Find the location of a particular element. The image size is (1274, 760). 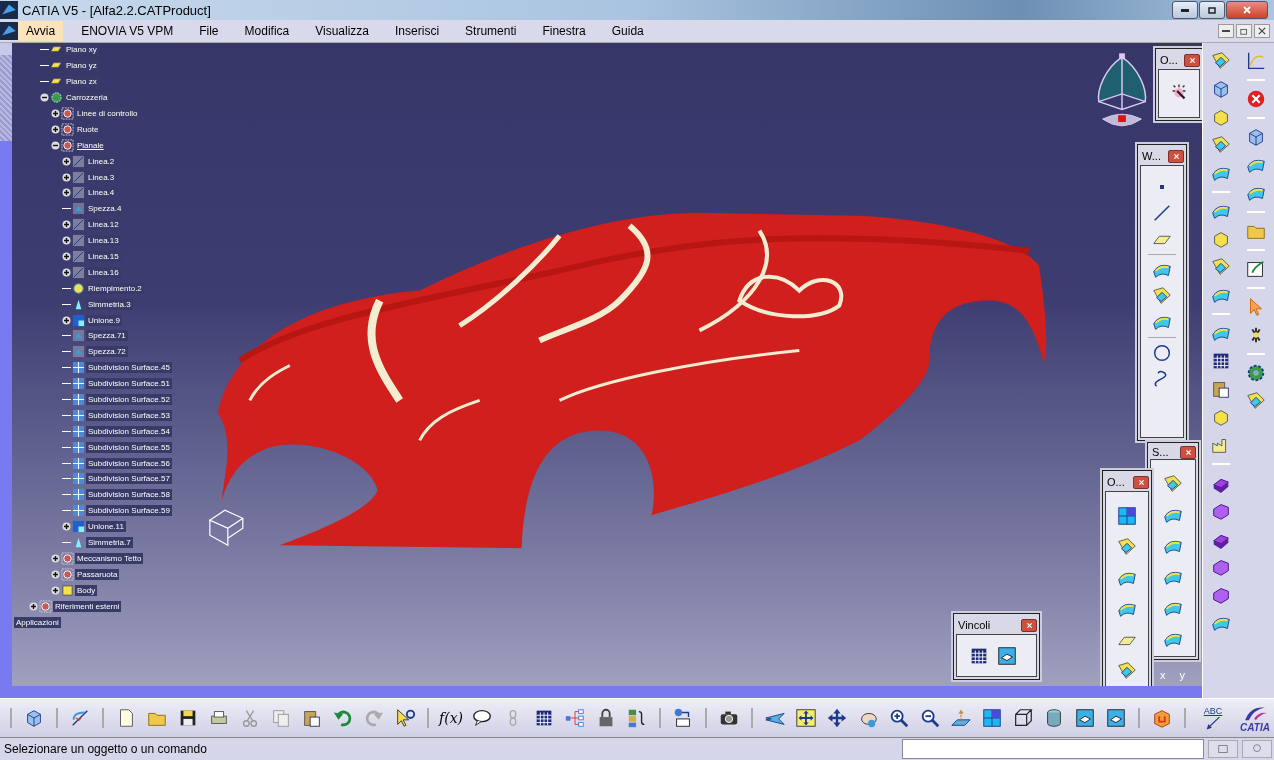

tree-item: Unione.11 is located at coordinates (106, 527).